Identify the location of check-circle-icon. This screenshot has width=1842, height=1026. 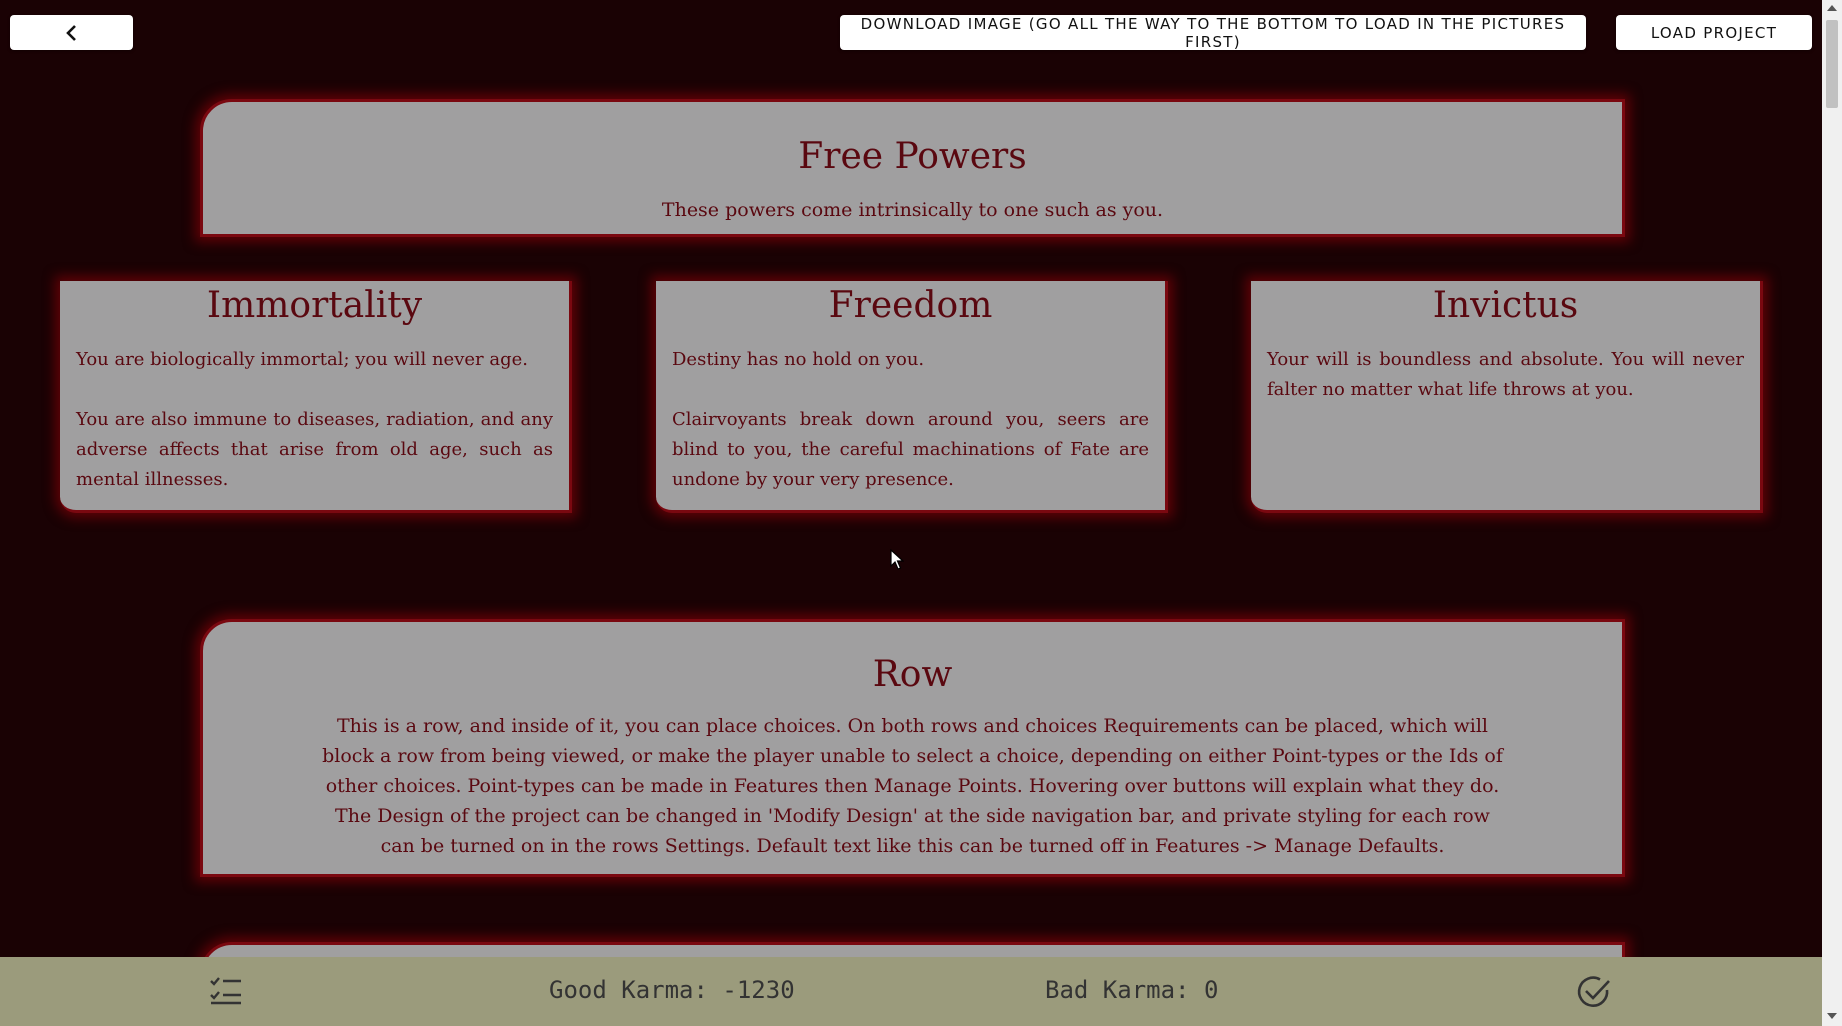
(1594, 992).